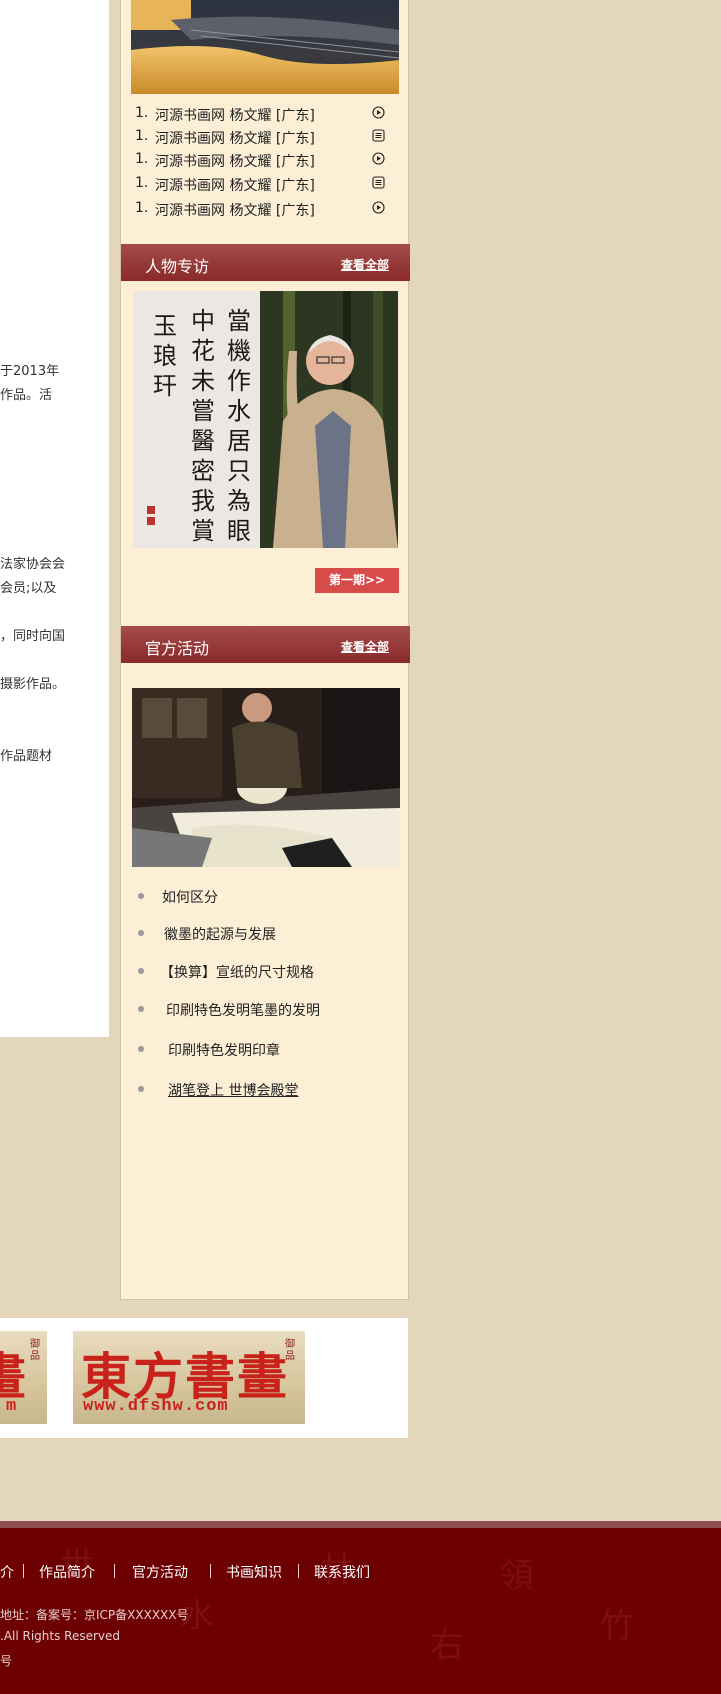 The image size is (721, 1694). I want to click on article-text-fragment: 会员;以及, so click(28, 588).